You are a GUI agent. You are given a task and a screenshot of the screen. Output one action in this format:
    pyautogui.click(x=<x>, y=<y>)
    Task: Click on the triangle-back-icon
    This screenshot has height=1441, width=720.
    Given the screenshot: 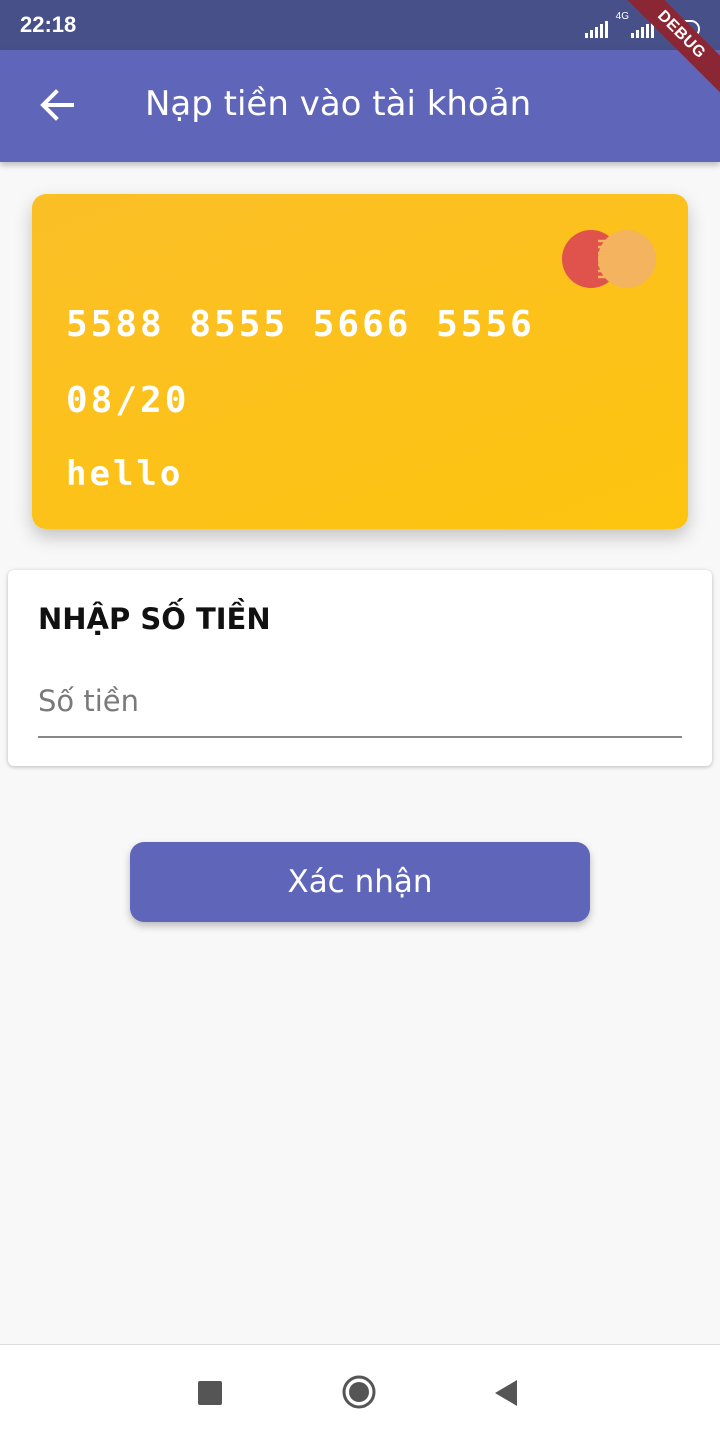 What is the action you would take?
    pyautogui.click(x=506, y=1393)
    